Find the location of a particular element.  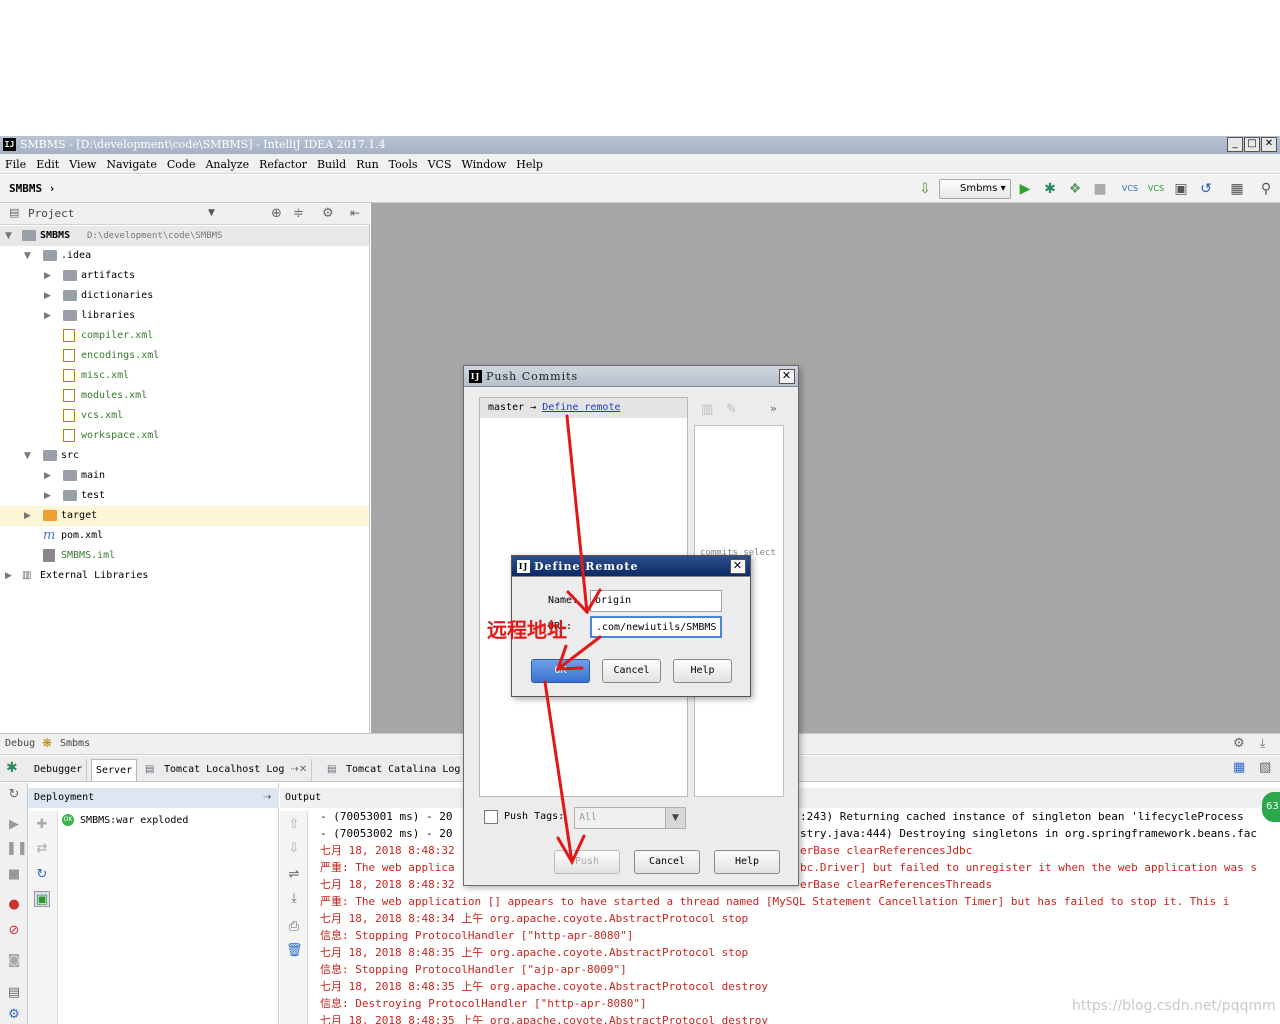

tree-root-smbms: ▼ SMBMS D:\development\code\SMBMS is located at coordinates (184, 236).